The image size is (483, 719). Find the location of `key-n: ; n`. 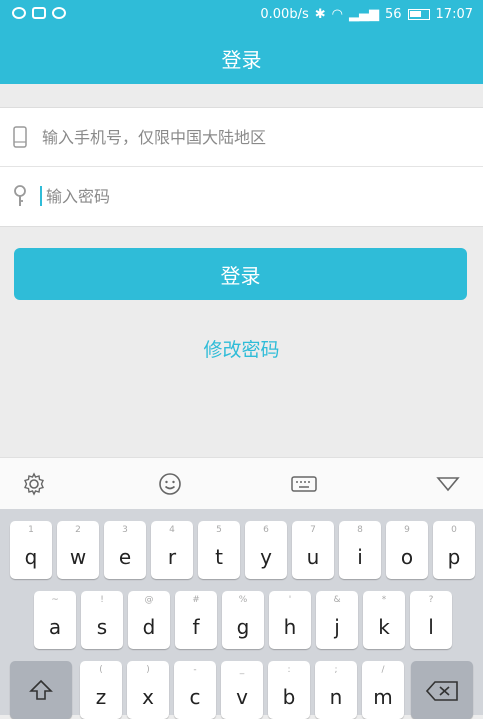

key-n: ; n is located at coordinates (336, 690).